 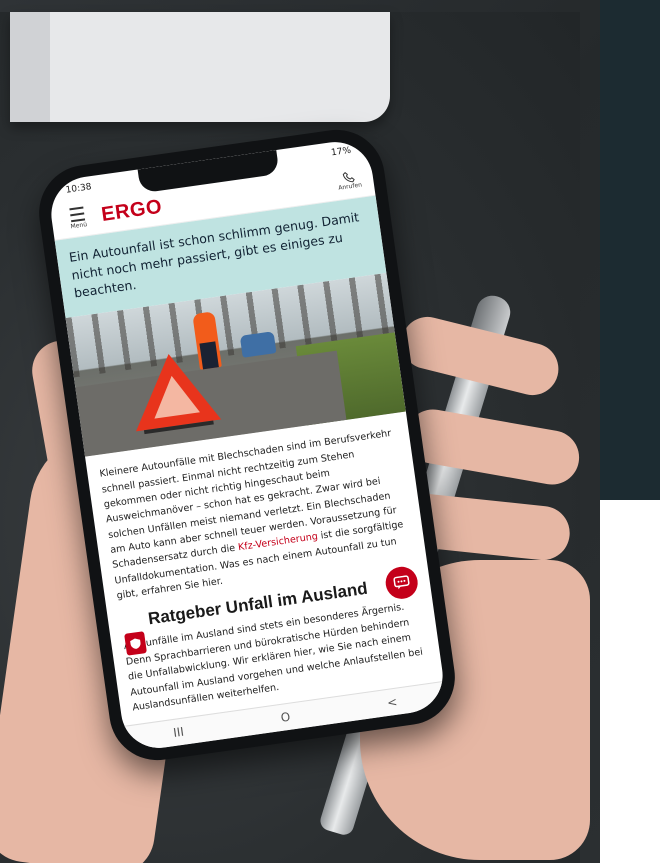 What do you see at coordinates (178, 732) in the screenshot?
I see `recents-button: III` at bounding box center [178, 732].